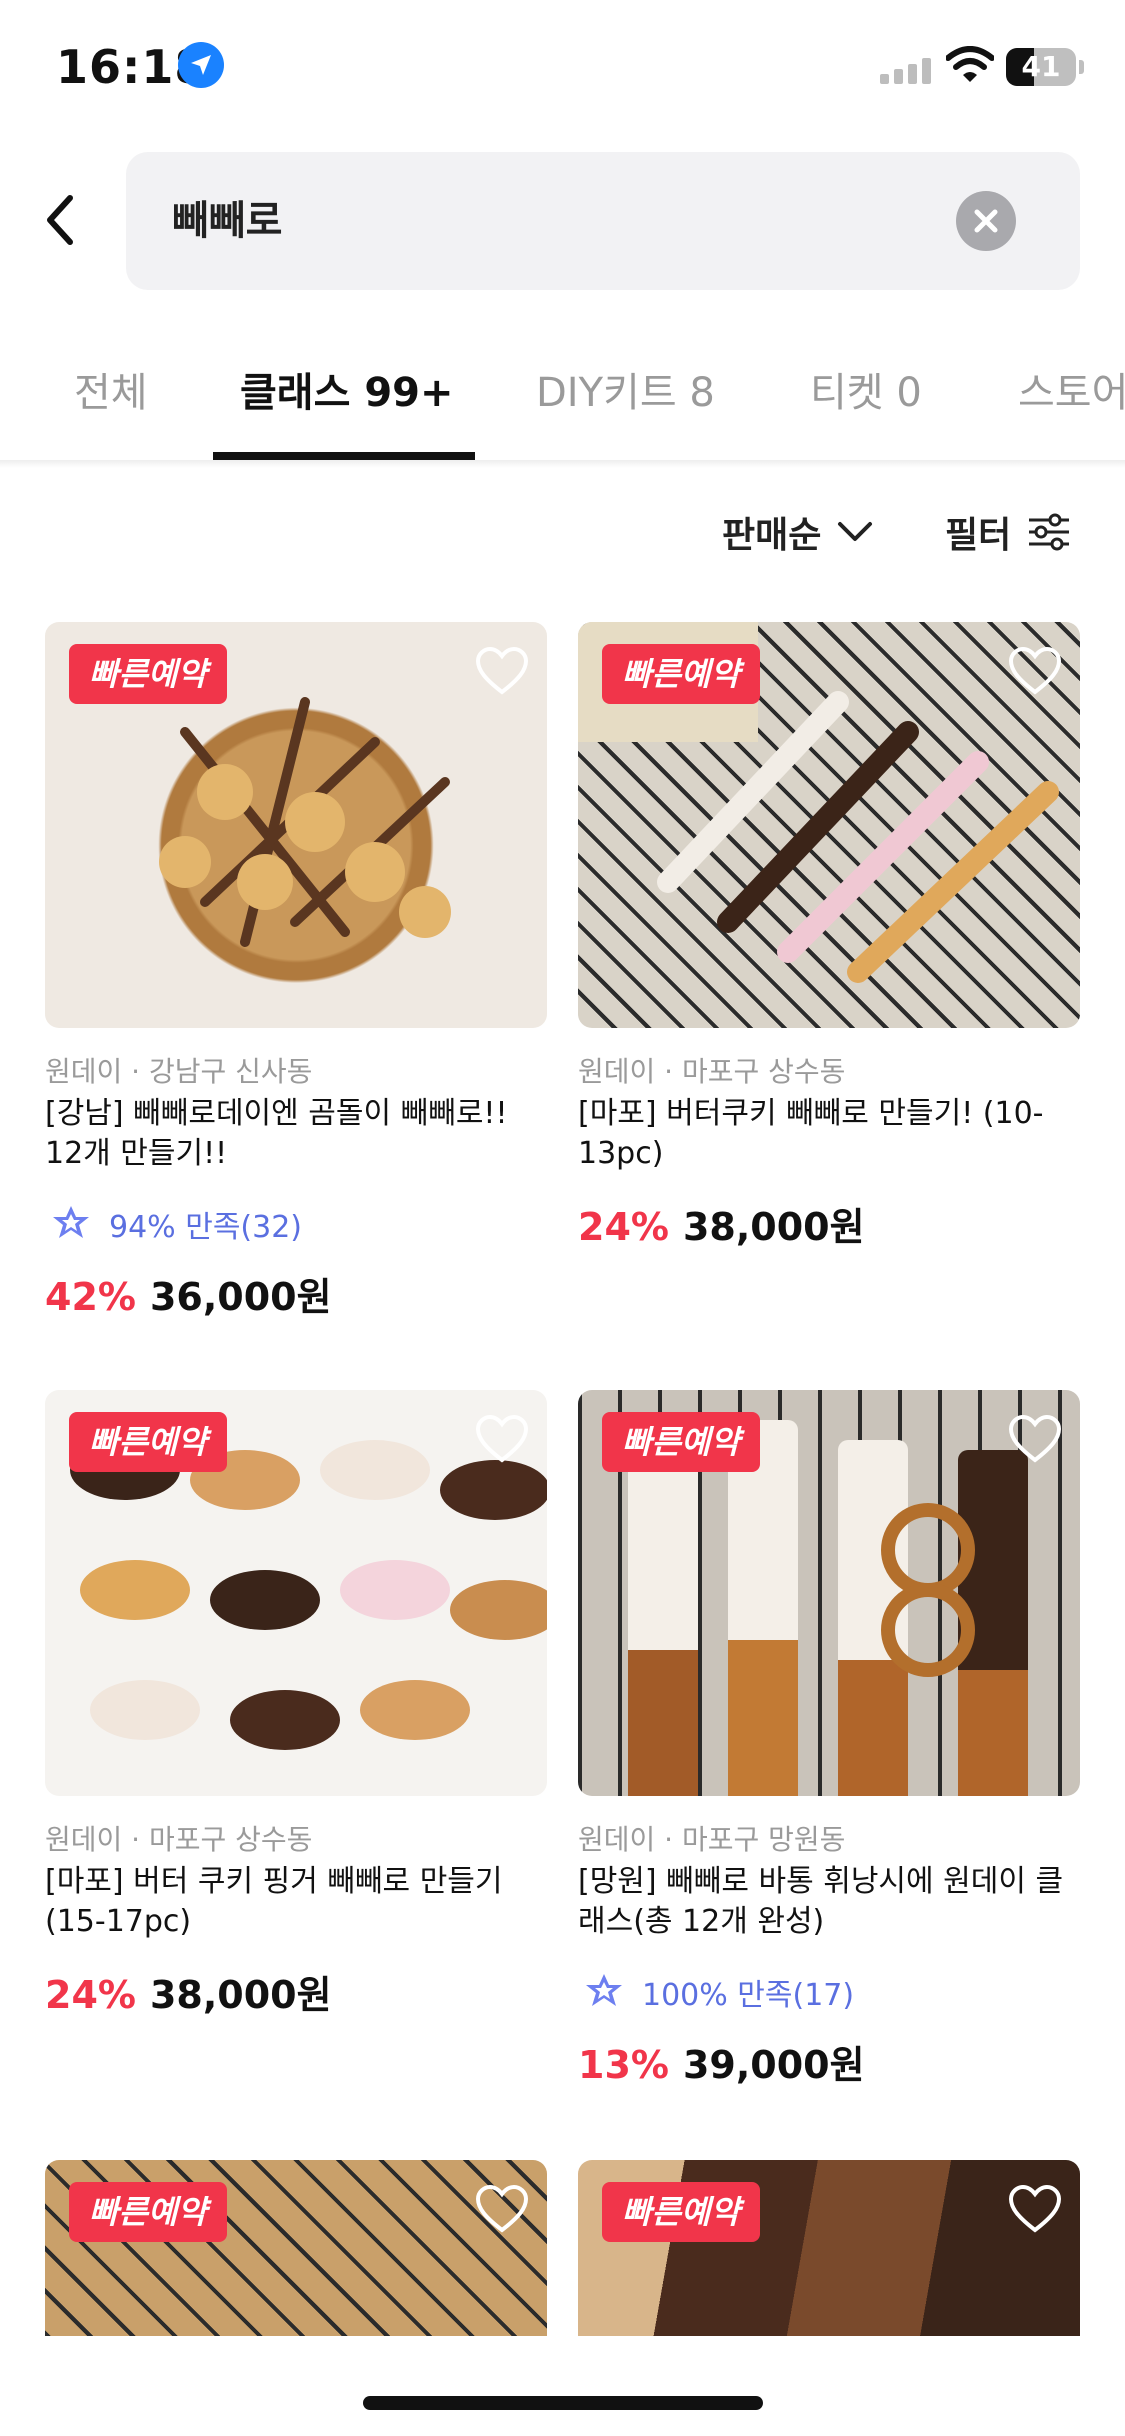 The width and height of the screenshot is (1125, 2436). Describe the element at coordinates (562, 464) in the screenshot. I see `tab-divider` at that location.